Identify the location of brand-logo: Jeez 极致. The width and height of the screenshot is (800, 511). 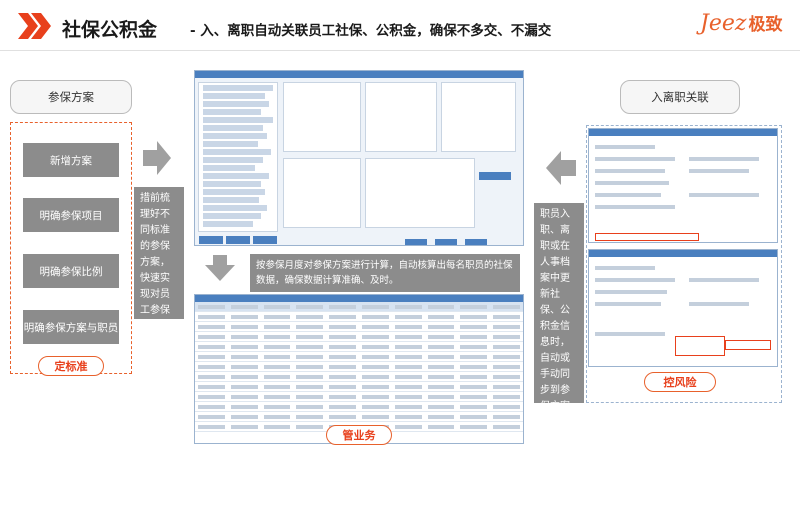
(741, 23).